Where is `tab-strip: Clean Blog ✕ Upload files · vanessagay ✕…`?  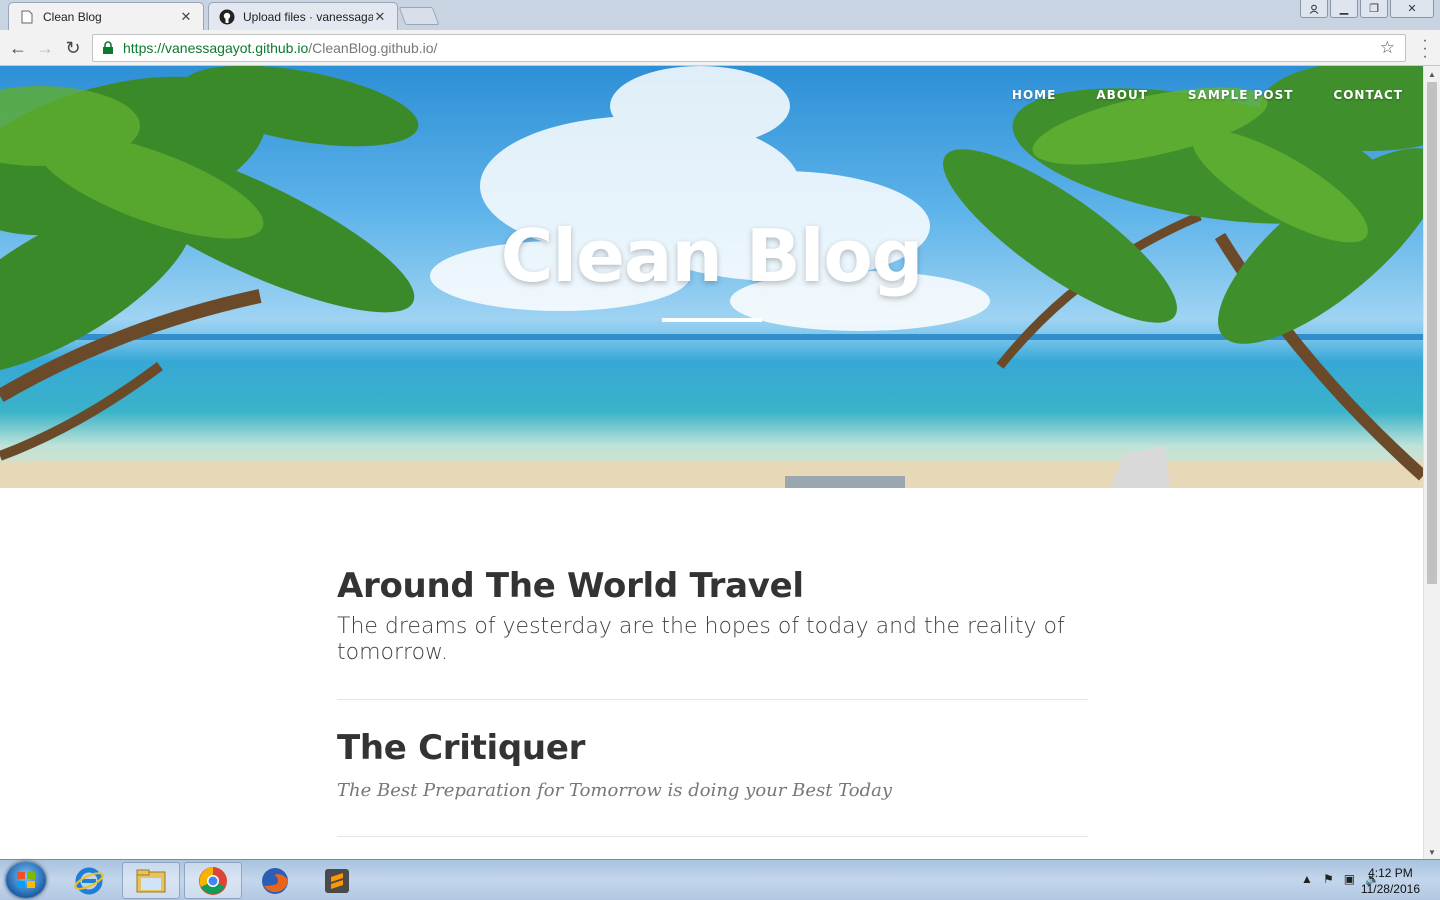
tab-strip: Clean Blog ✕ Upload files · vanessagay ✕… is located at coordinates (720, 15).